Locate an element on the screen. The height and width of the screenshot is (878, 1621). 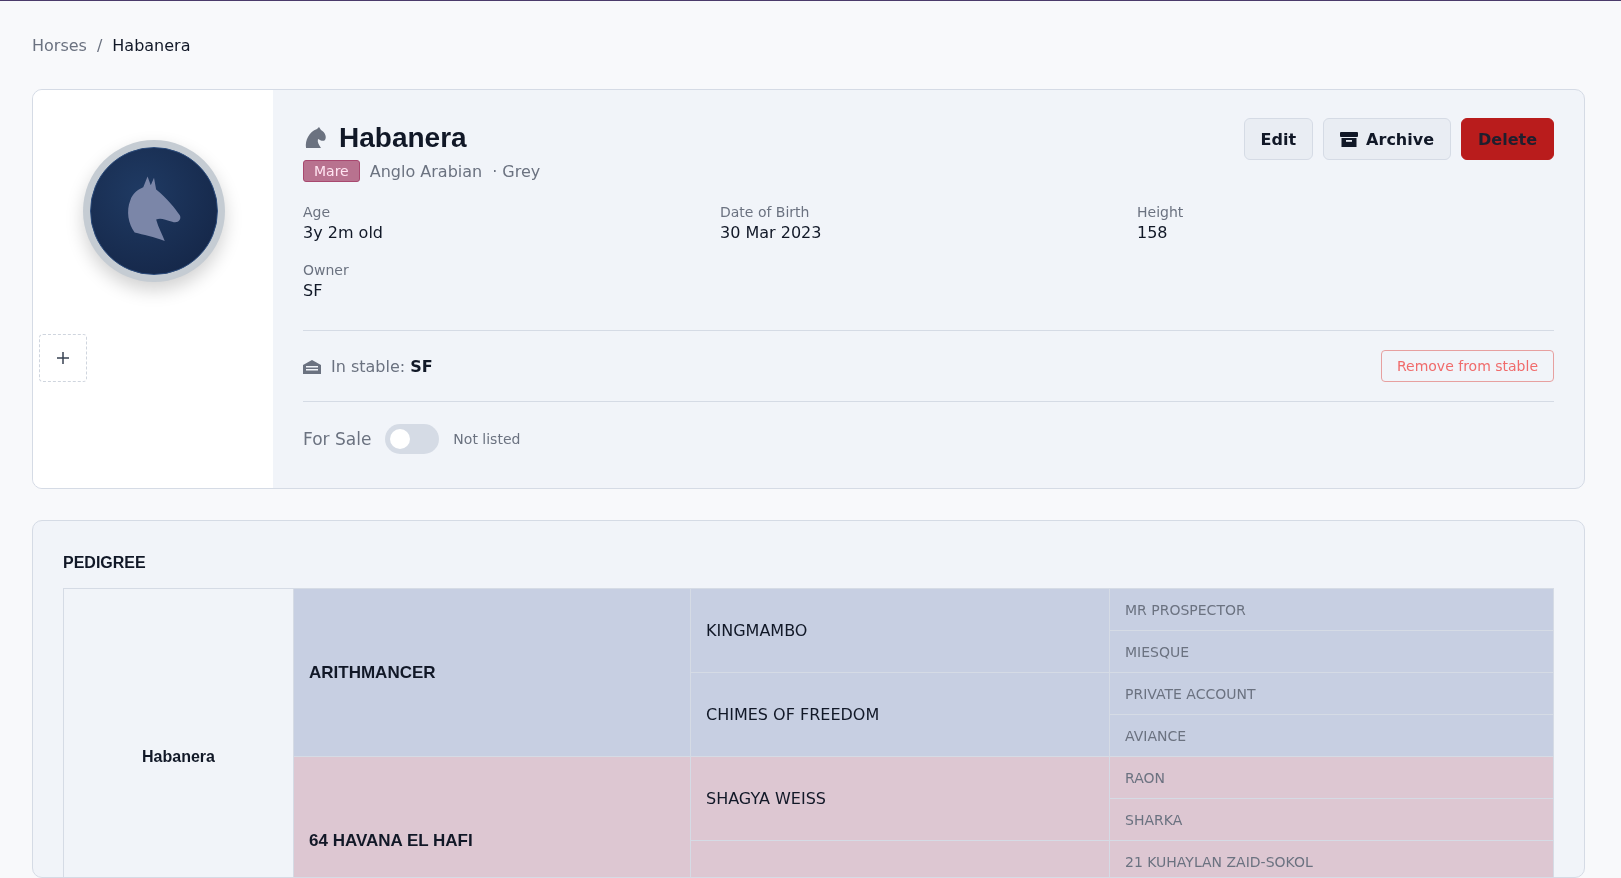
pedigree-cell: RAON is located at coordinates (1331, 777).